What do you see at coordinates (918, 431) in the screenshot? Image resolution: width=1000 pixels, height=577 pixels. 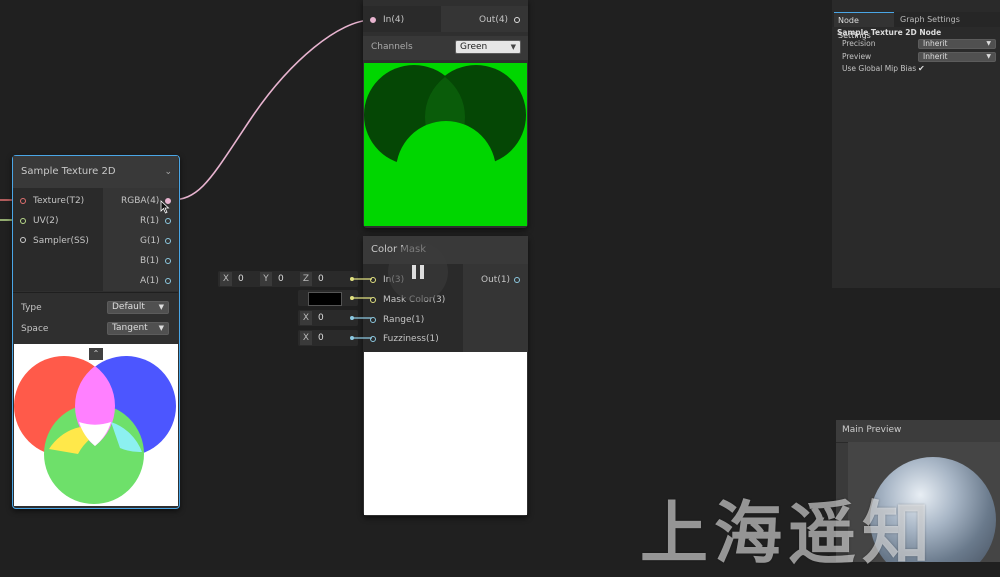 I see `main-preview-header: Main Preview` at bounding box center [918, 431].